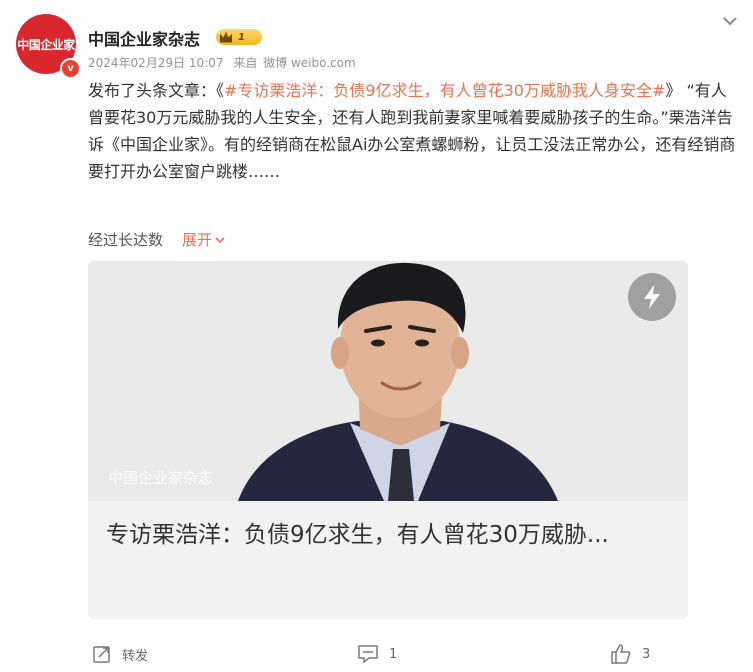  I want to click on source-prefix: 来自, so click(245, 63).